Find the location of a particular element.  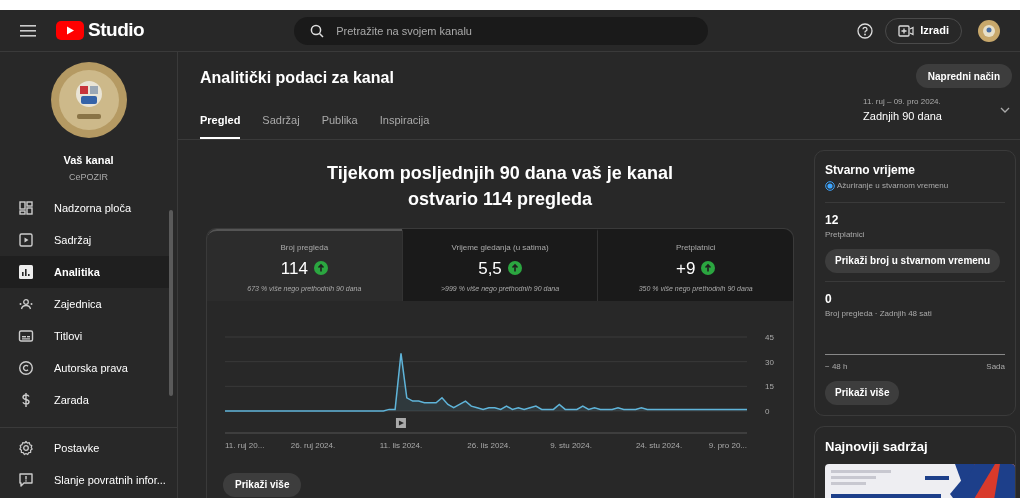

tab: Publika is located at coordinates (339, 125).